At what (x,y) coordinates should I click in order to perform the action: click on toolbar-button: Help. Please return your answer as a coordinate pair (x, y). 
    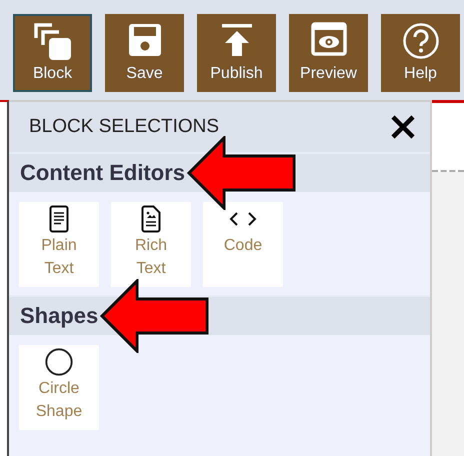
    Looking at the image, I should click on (420, 53).